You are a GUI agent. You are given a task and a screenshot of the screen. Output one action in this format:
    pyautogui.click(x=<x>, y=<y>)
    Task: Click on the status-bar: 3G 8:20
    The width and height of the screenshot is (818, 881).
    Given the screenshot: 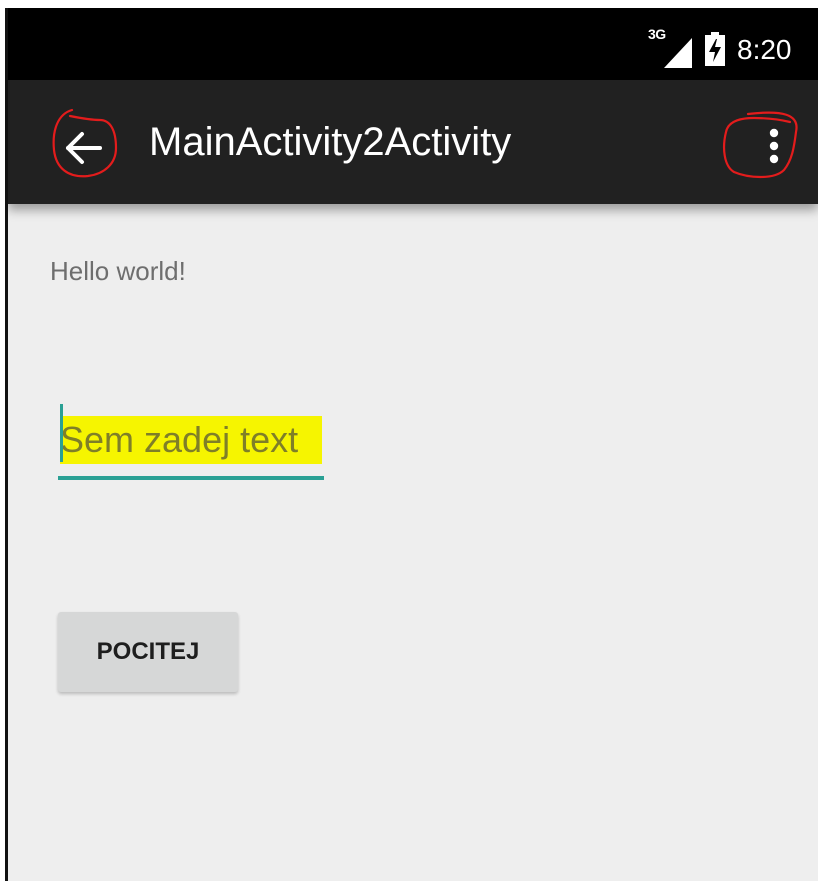 What is the action you would take?
    pyautogui.click(x=413, y=44)
    